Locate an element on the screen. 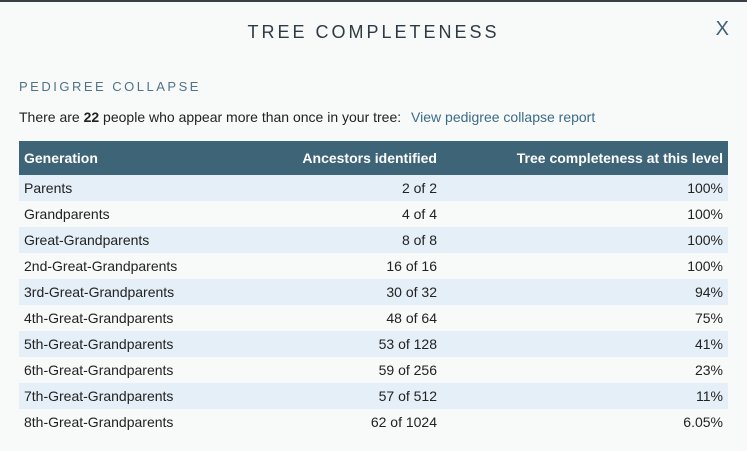  pedigree-collapse-heading: PEDIGREE COLLAPSE is located at coordinates (110, 86).